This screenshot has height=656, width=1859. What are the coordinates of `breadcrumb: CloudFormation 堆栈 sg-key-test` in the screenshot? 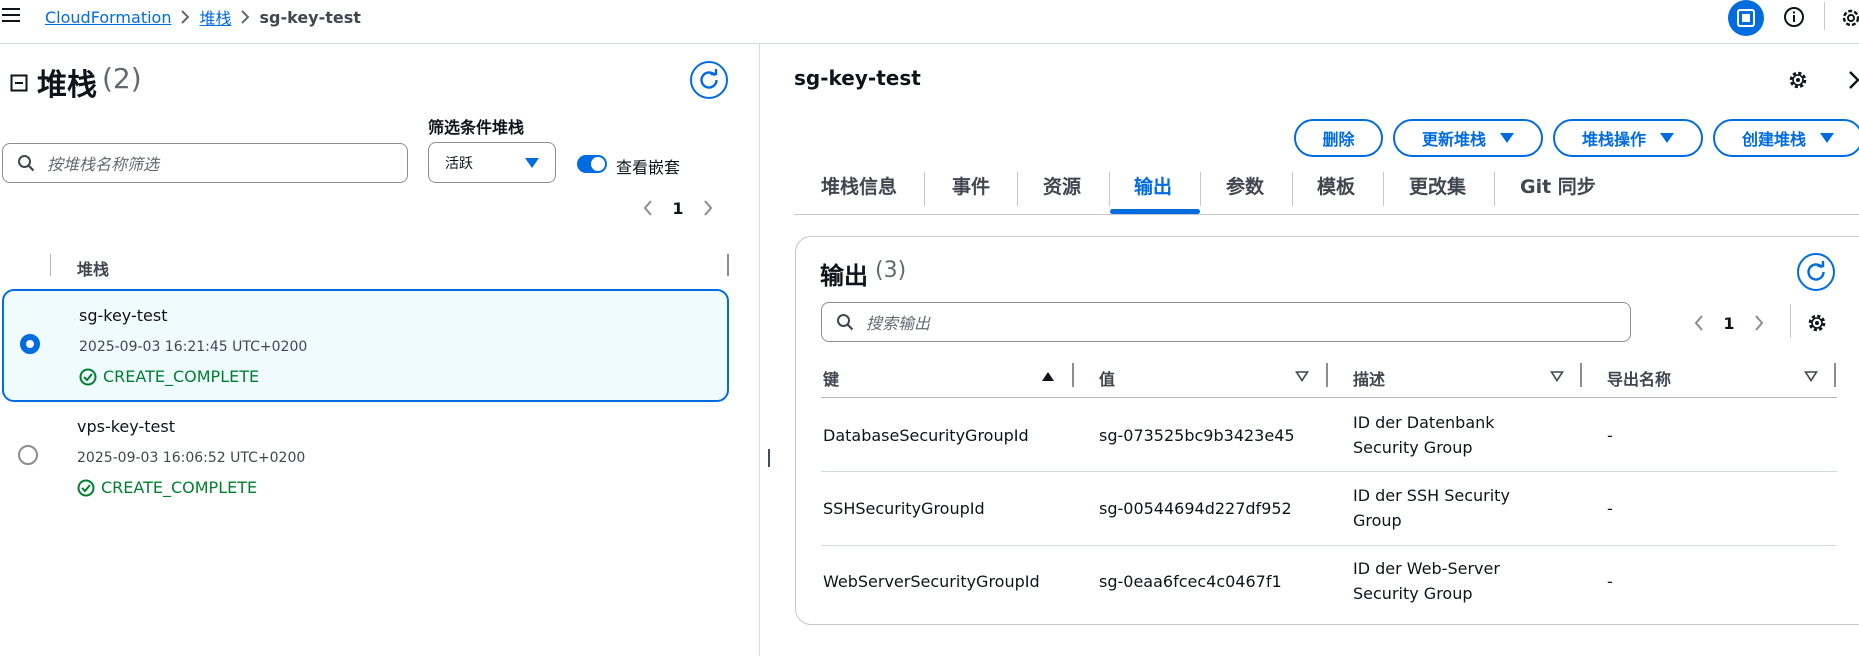 It's located at (203, 17).